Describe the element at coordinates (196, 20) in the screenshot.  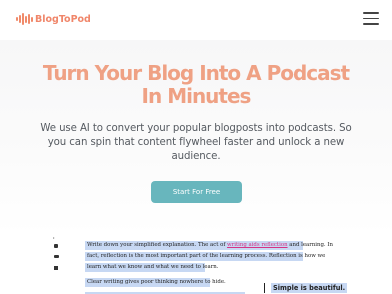
I see `navbar: BlogToPod` at that location.